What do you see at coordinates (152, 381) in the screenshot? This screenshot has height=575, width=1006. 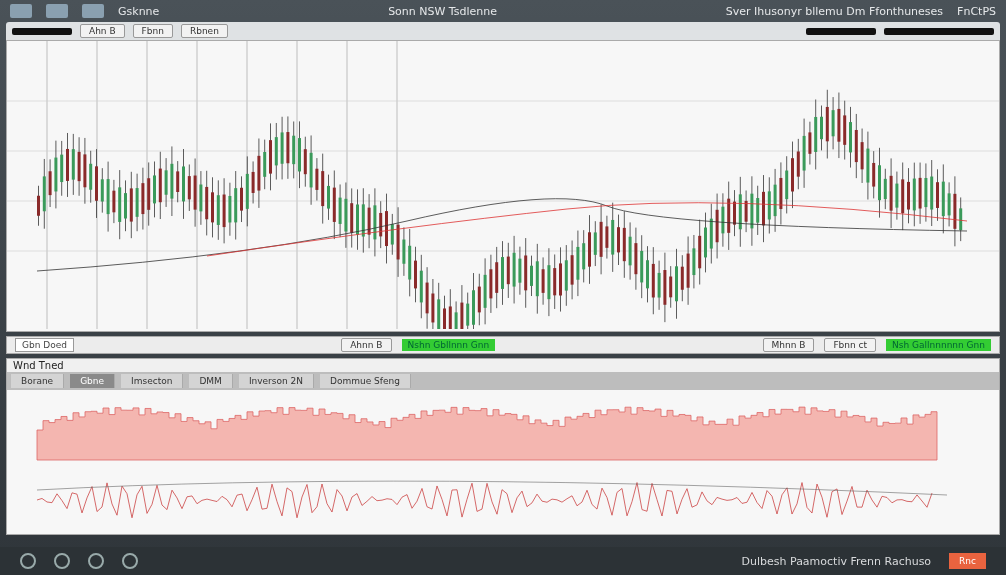 I see `indicator-tab: Imsecton` at bounding box center [152, 381].